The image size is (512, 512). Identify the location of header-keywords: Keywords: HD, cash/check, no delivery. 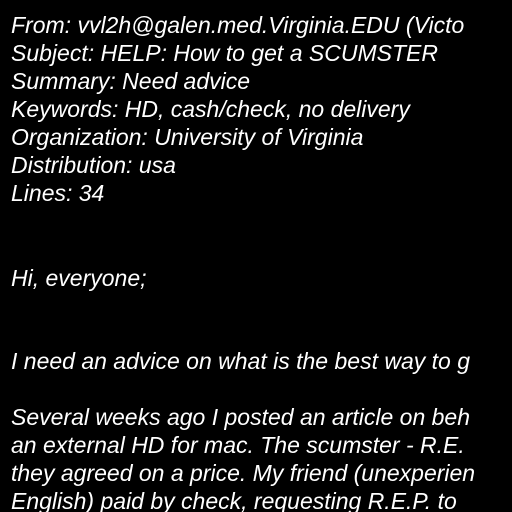
(210, 109).